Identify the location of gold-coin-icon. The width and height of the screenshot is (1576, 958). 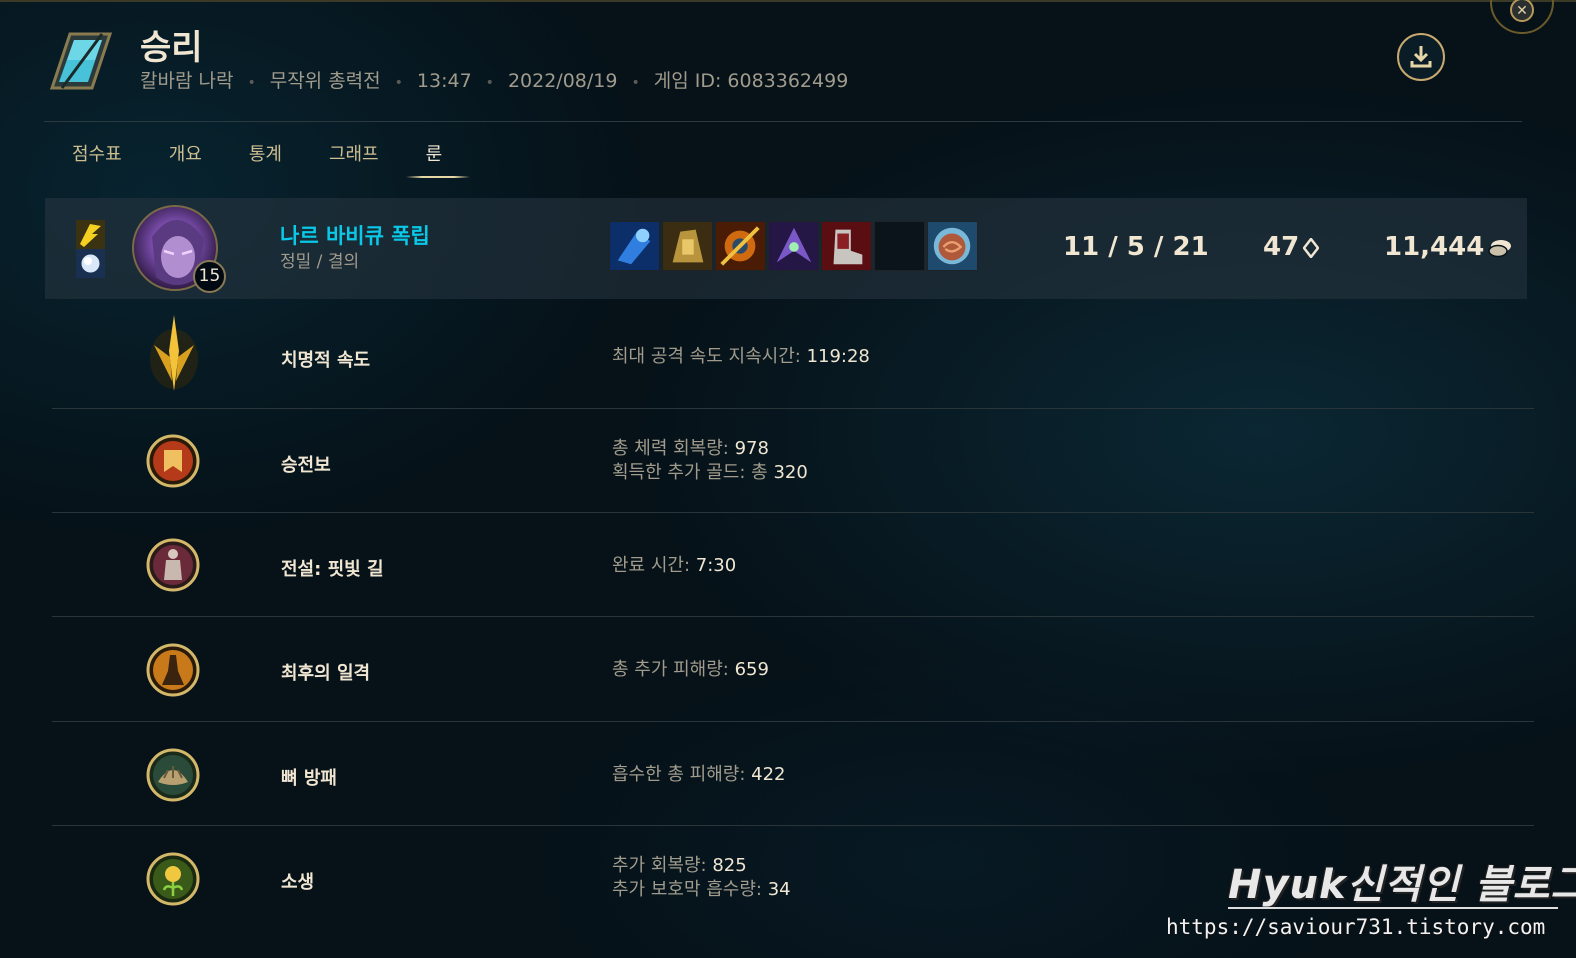
(1500, 248).